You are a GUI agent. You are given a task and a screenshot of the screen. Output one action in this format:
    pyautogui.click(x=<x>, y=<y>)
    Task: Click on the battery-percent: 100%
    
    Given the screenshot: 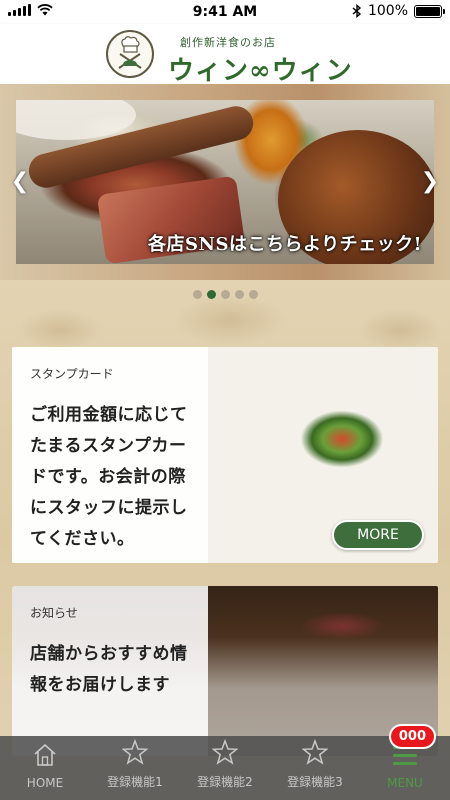 What is the action you would take?
    pyautogui.click(x=387, y=11)
    